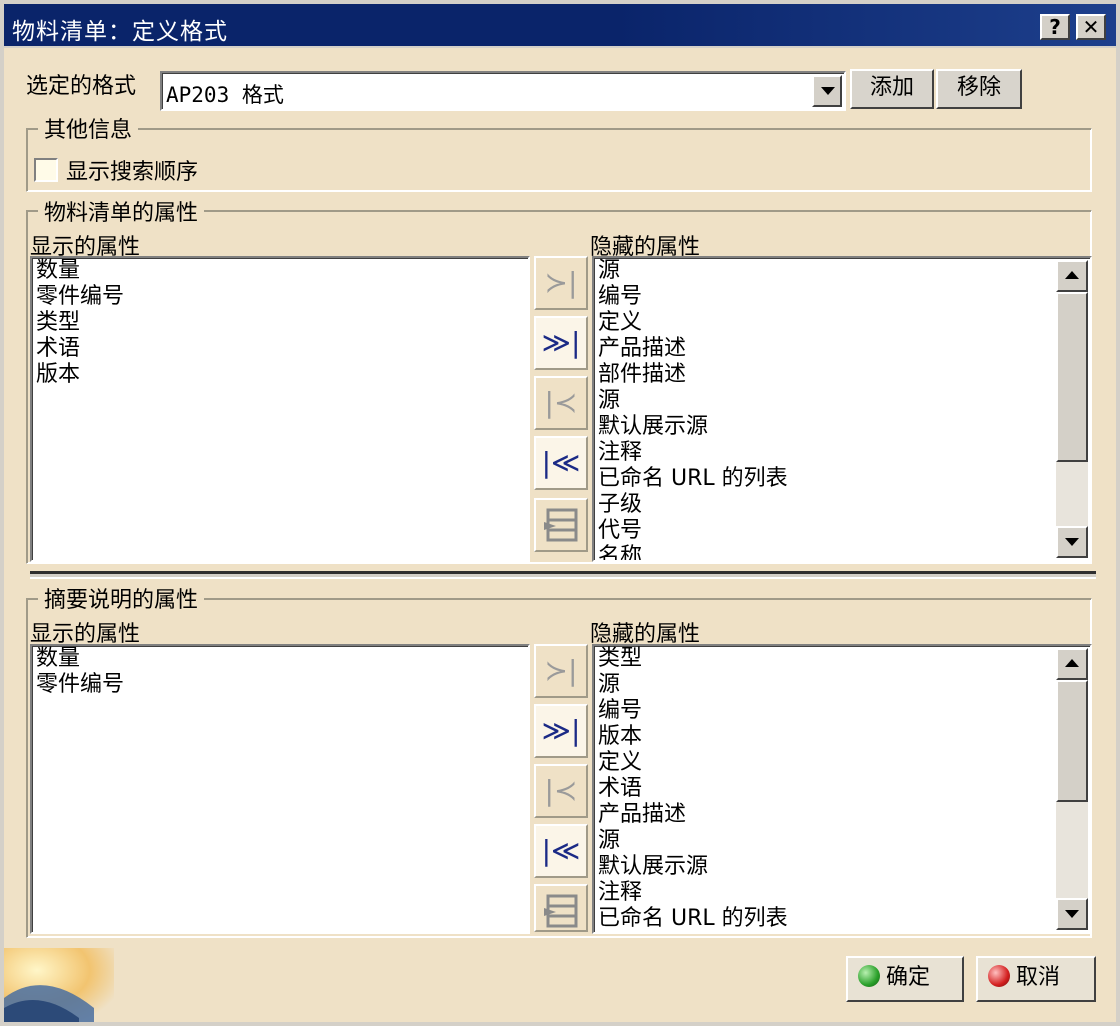  I want to click on bom-move-right-button: ≻|, so click(561, 283).